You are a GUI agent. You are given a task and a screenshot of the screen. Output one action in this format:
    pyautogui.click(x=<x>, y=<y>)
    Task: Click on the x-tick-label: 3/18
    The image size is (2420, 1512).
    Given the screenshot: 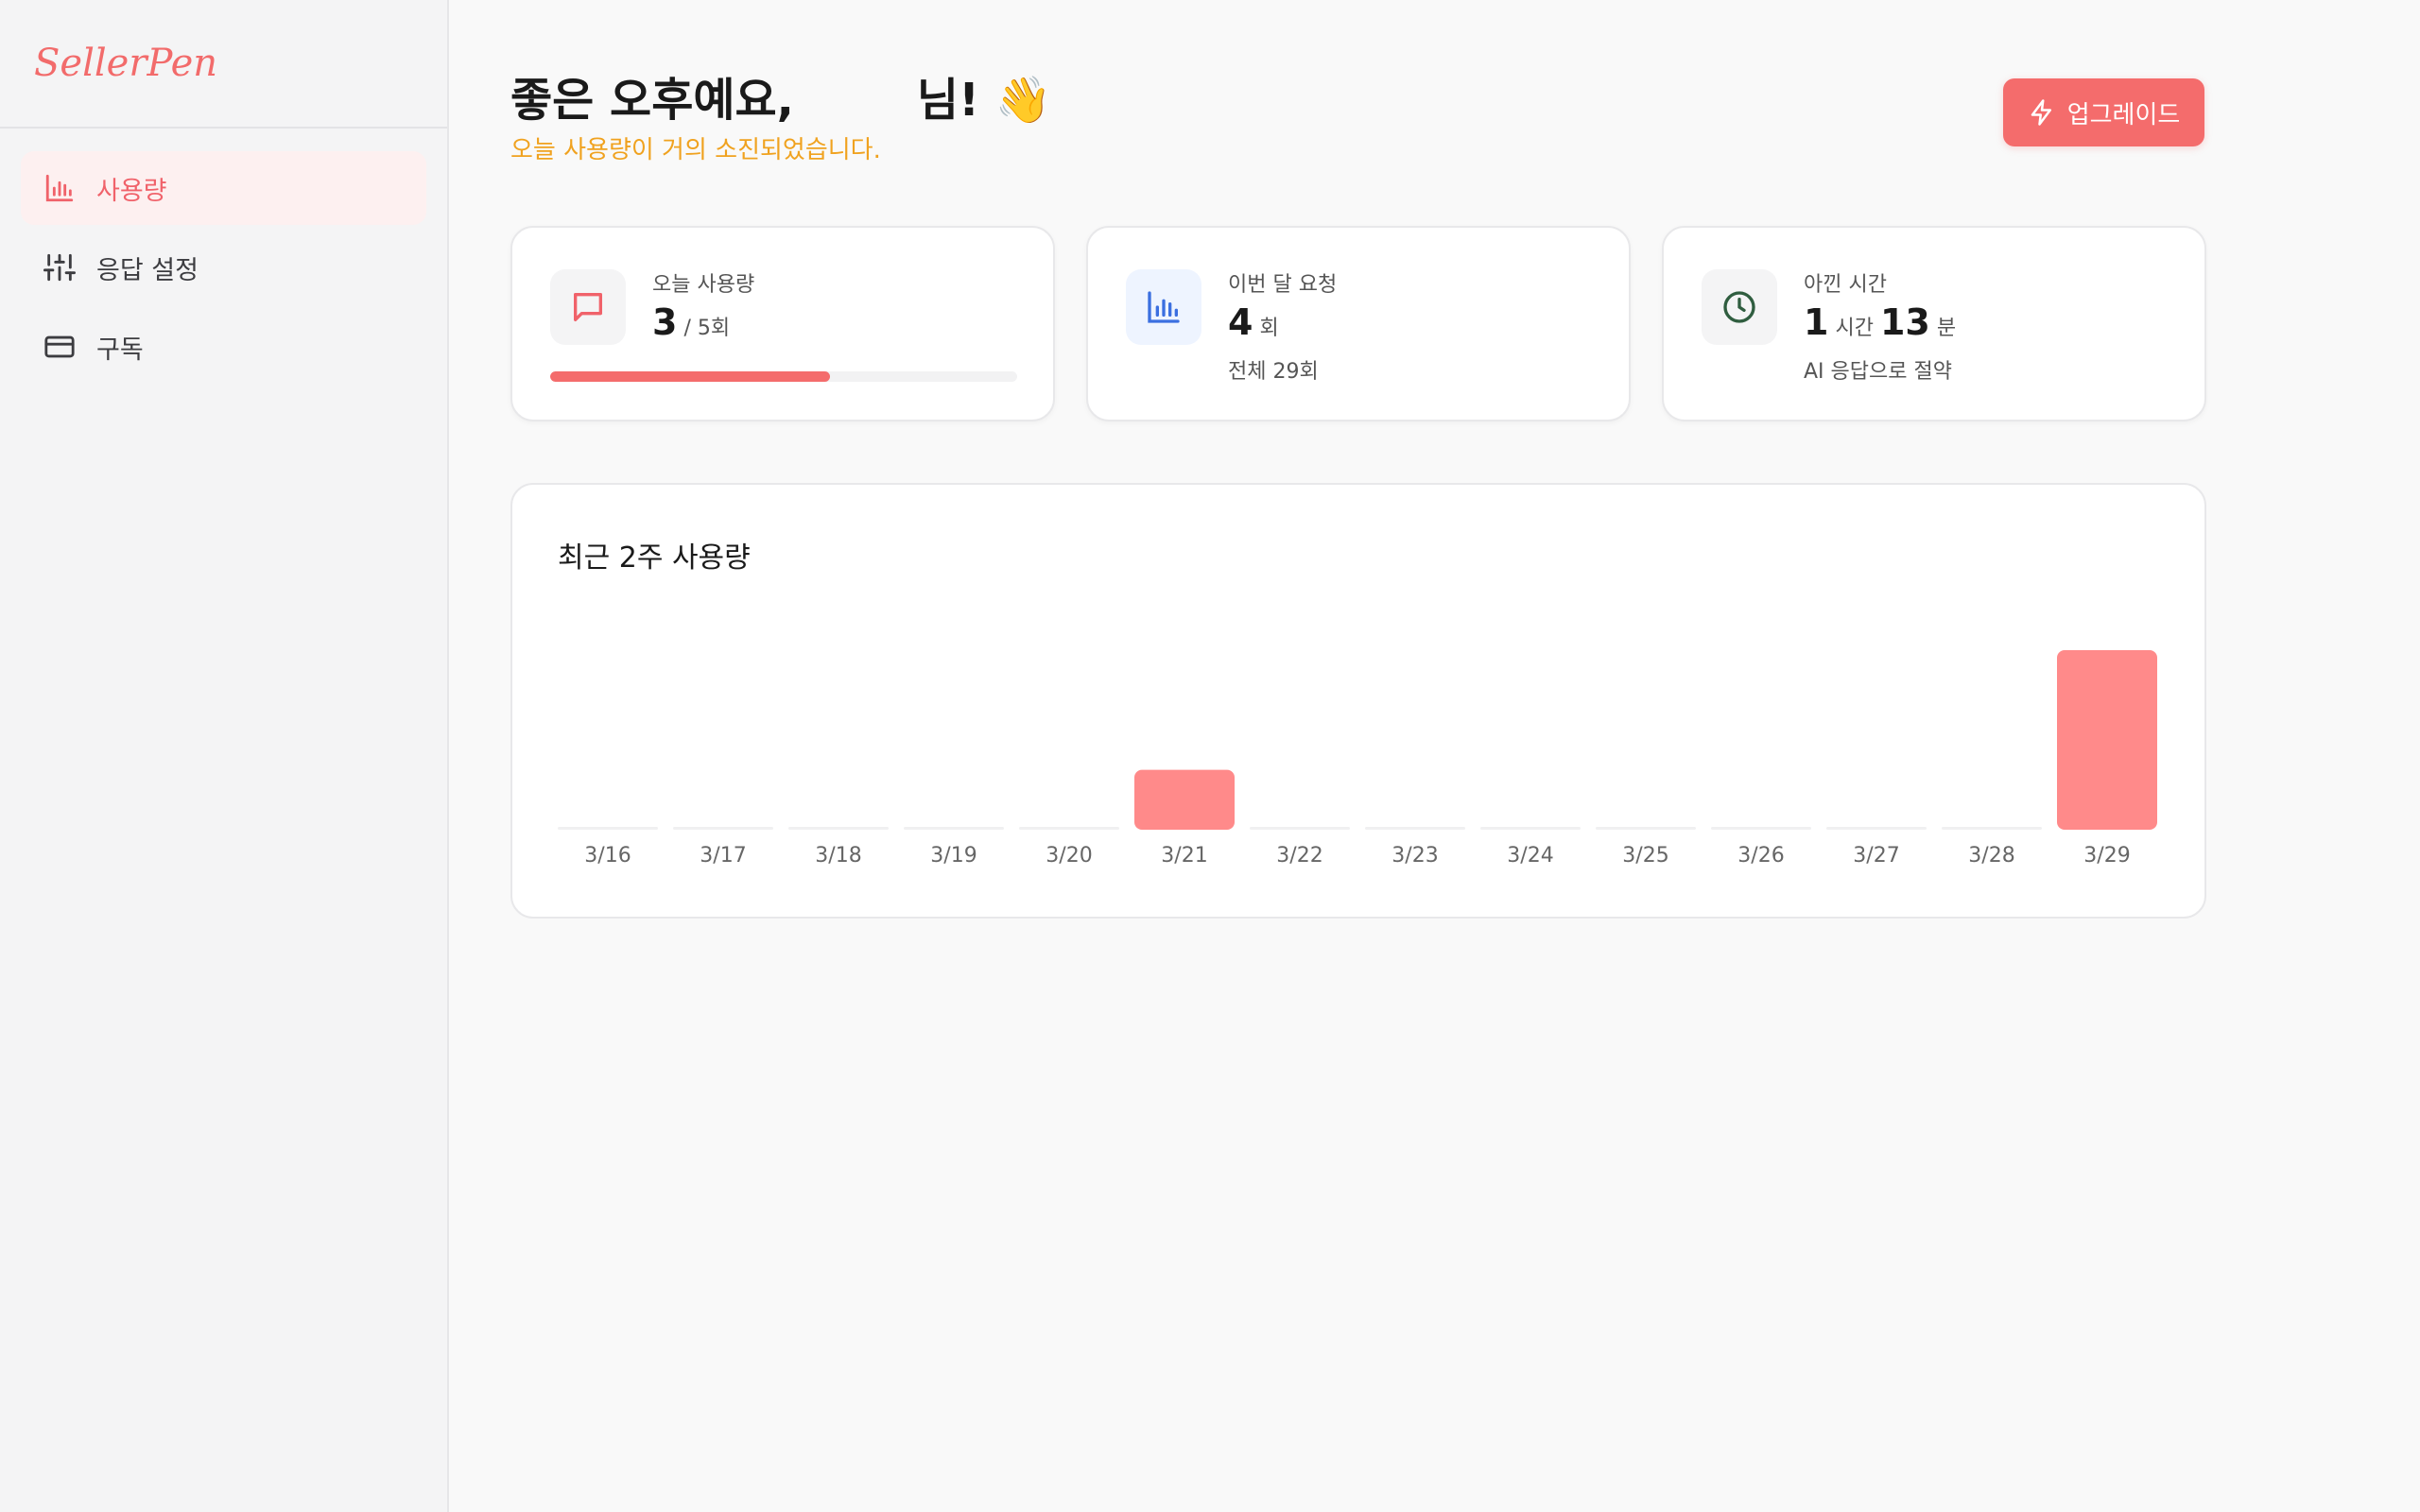 What is the action you would take?
    pyautogui.click(x=838, y=856)
    